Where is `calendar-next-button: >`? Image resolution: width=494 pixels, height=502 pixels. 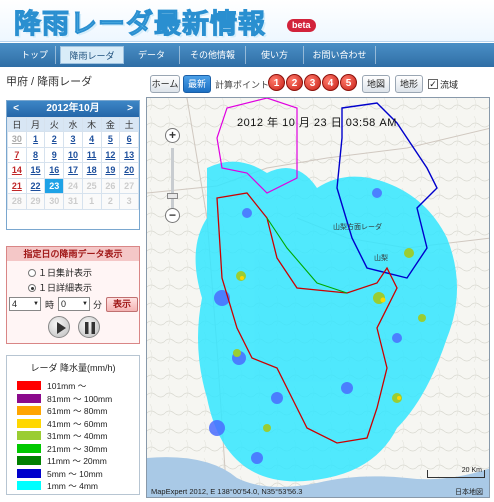 calendar-next-button: > is located at coordinates (130, 109).